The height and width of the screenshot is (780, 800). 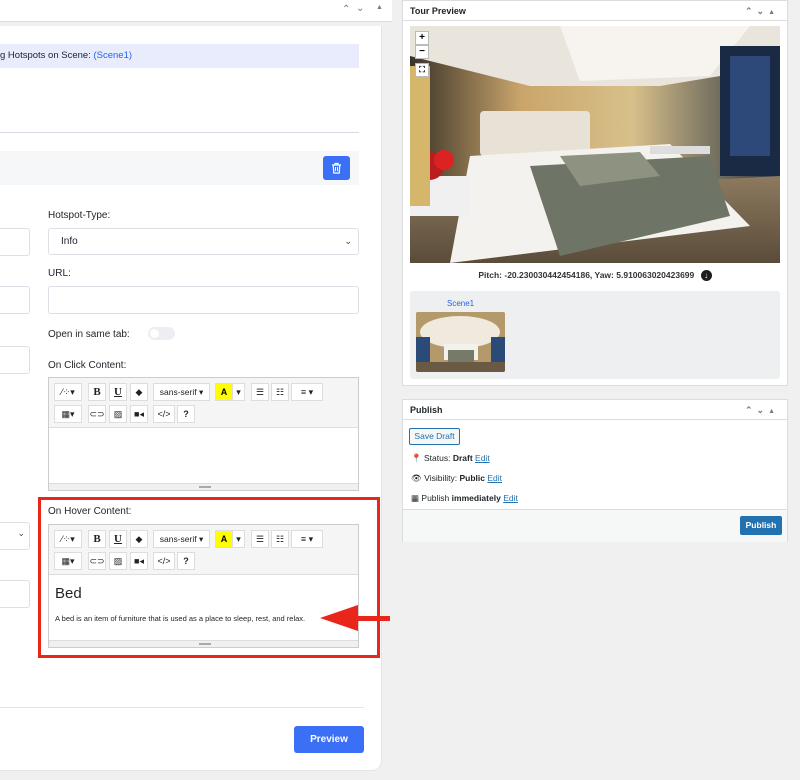 I want to click on url-input, so click(x=203, y=300).